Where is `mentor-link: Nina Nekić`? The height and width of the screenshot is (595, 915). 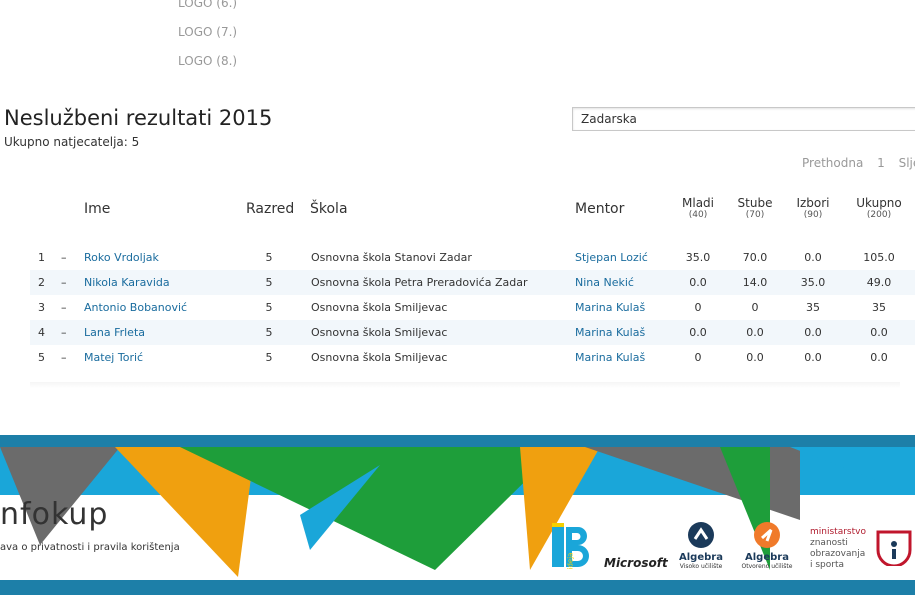
mentor-link: Nina Nekić is located at coordinates (604, 282).